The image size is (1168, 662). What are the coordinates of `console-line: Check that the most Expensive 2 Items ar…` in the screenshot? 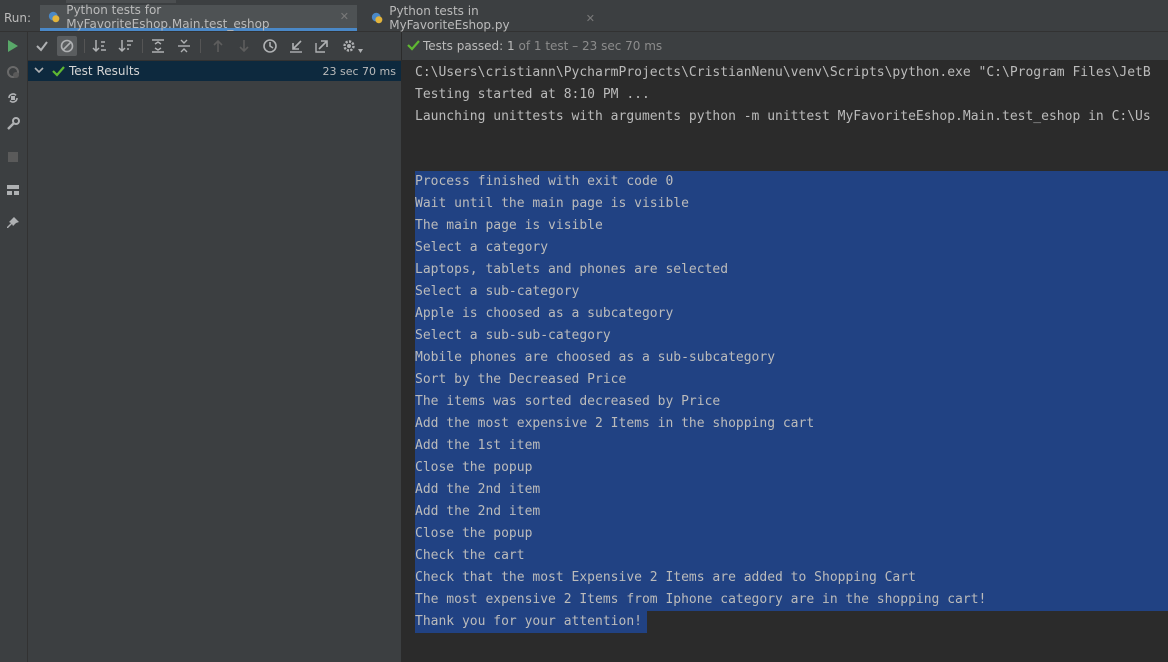 It's located at (665, 577).